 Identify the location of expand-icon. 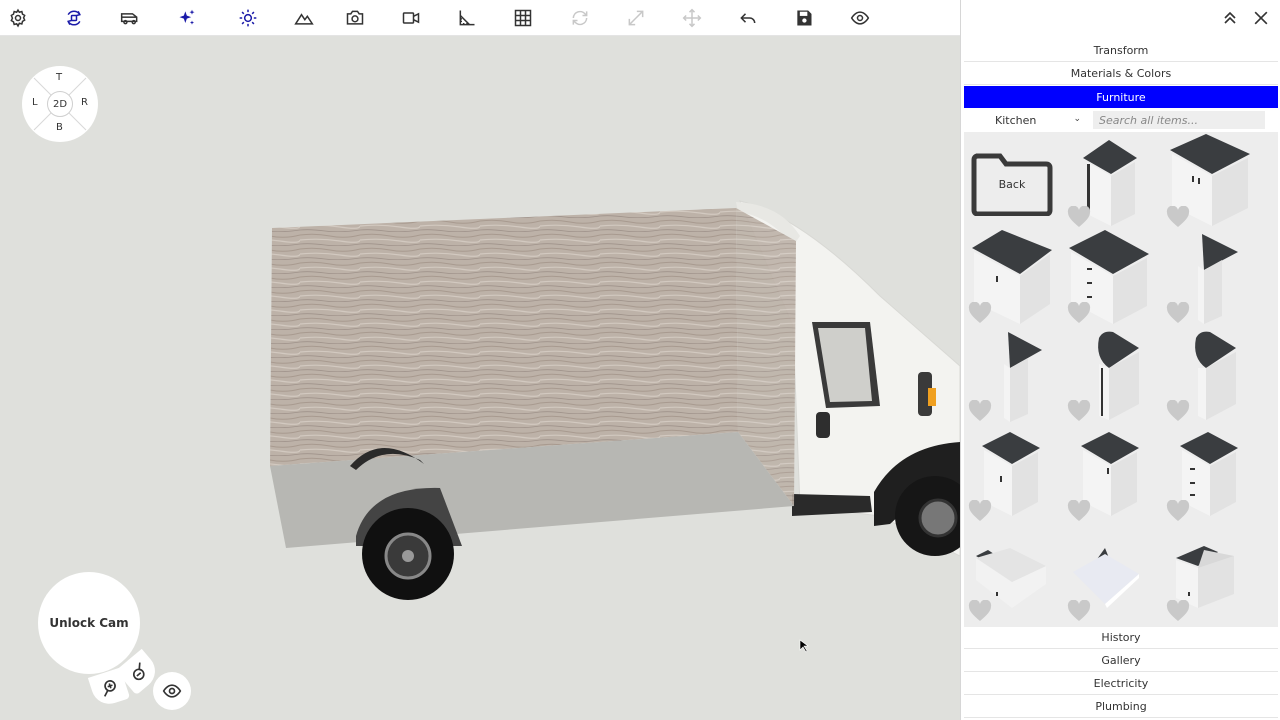
(636, 18).